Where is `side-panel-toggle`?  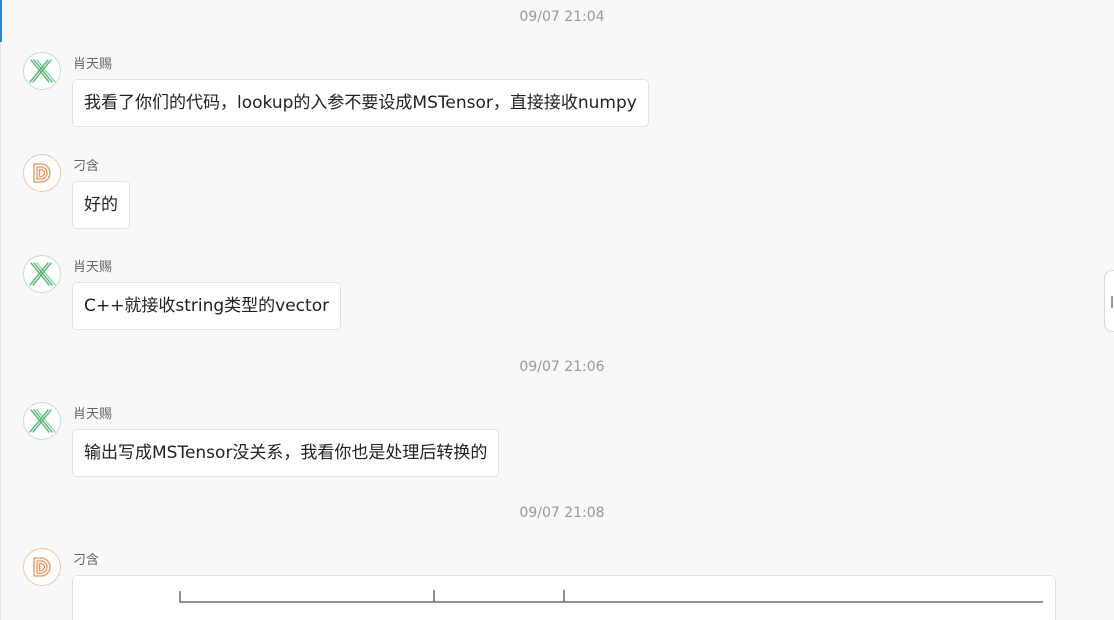 side-panel-toggle is located at coordinates (1109, 301).